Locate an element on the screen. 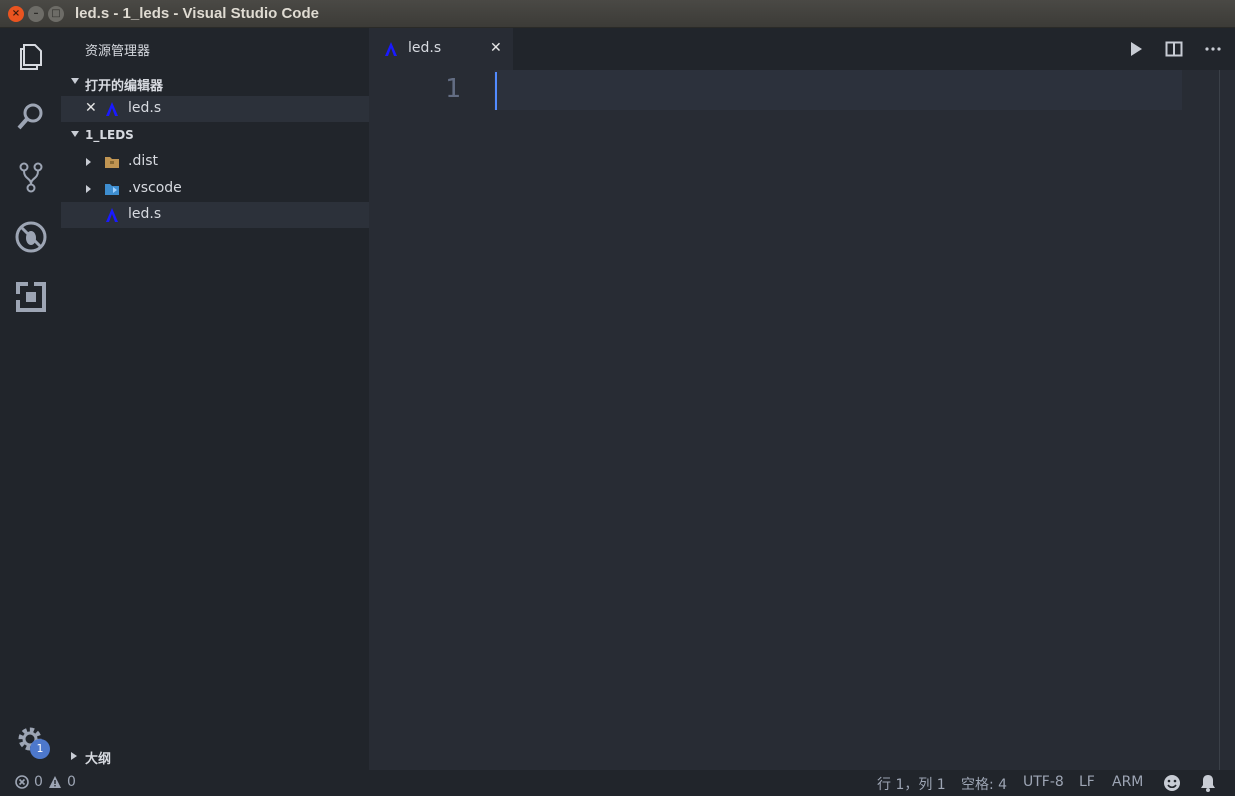 The width and height of the screenshot is (1235, 796). error-count: 0 is located at coordinates (38, 782).